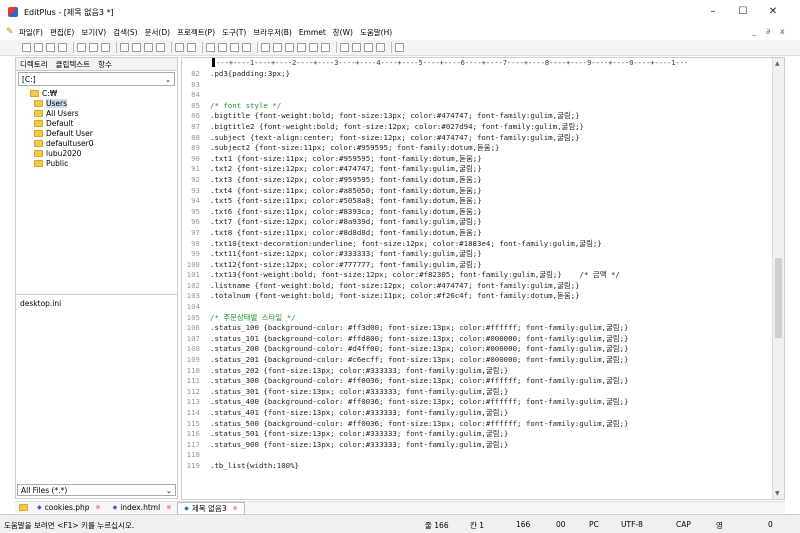 This screenshot has height=533, width=800. What do you see at coordinates (399, 47) in the screenshot?
I see `help-icon` at bounding box center [399, 47].